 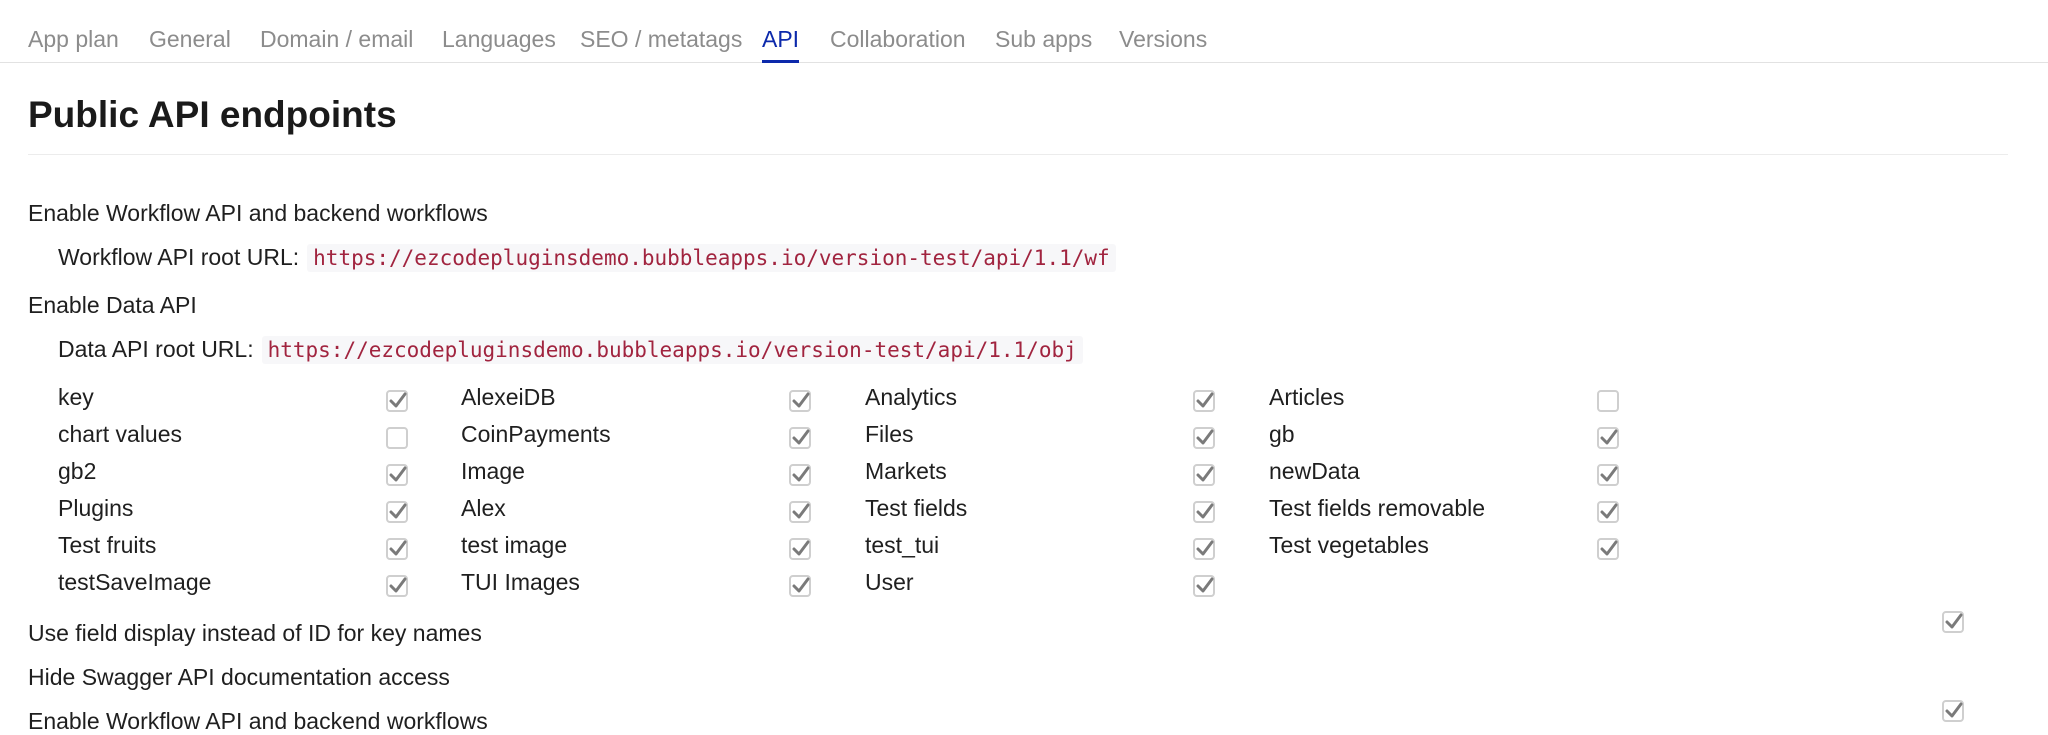 What do you see at coordinates (508, 397) in the screenshot?
I see `data-type-label: AlexeiDB` at bounding box center [508, 397].